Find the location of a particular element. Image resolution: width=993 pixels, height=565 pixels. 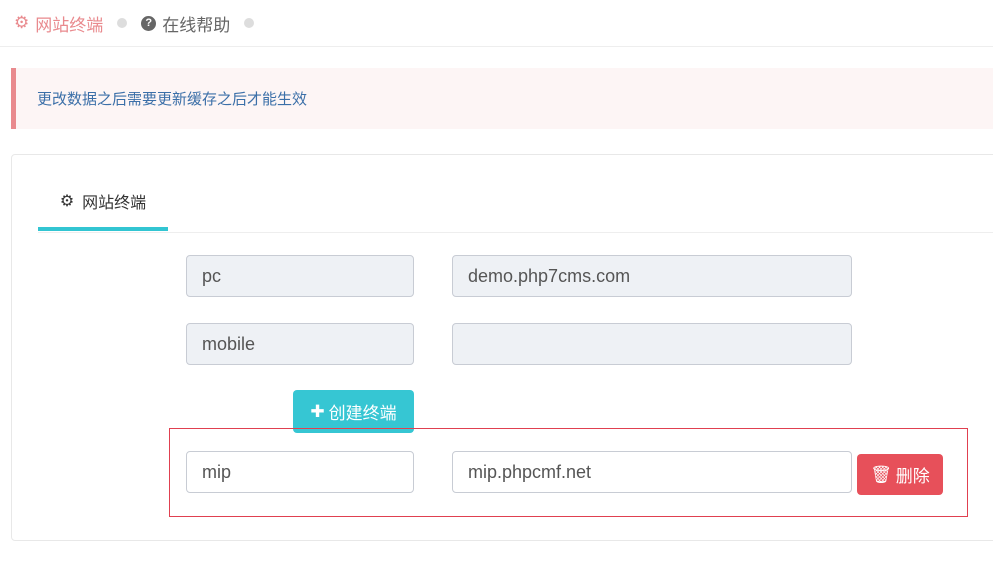

new-terminal-name-input: mip is located at coordinates (300, 472).